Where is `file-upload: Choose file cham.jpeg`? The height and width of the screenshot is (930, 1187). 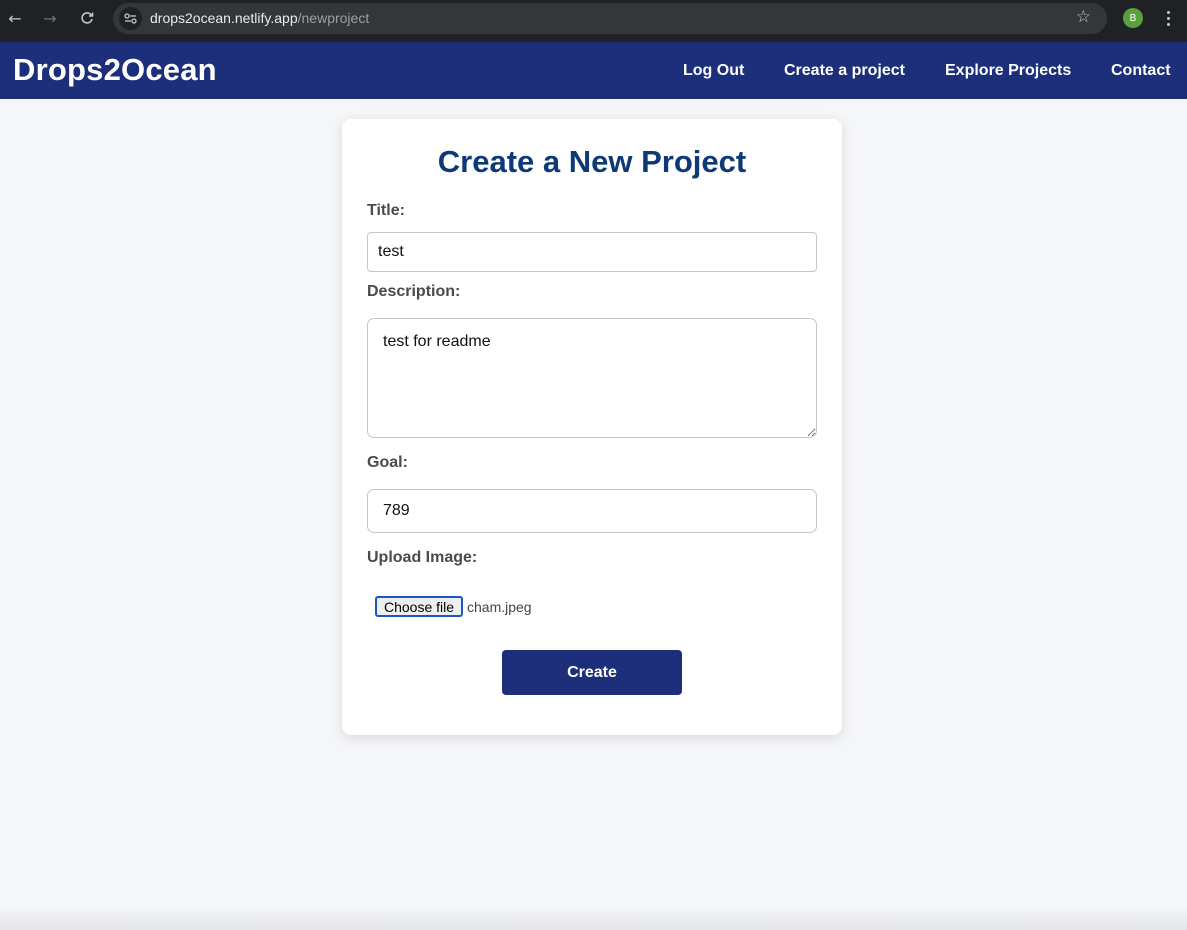 file-upload: Choose file cham.jpeg is located at coordinates (453, 606).